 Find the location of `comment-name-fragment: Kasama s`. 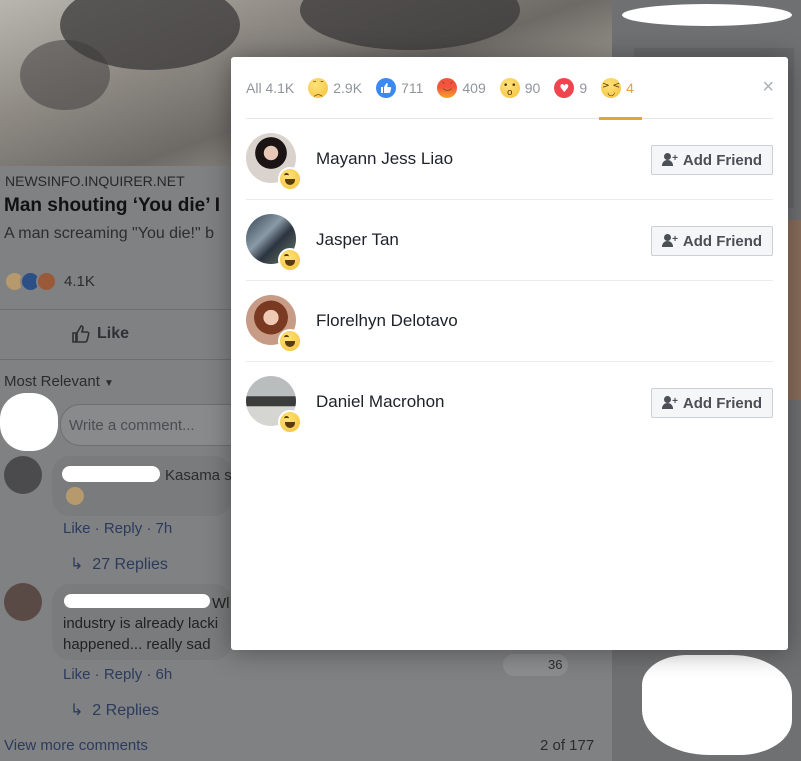

comment-name-fragment: Kasama s is located at coordinates (198, 475).